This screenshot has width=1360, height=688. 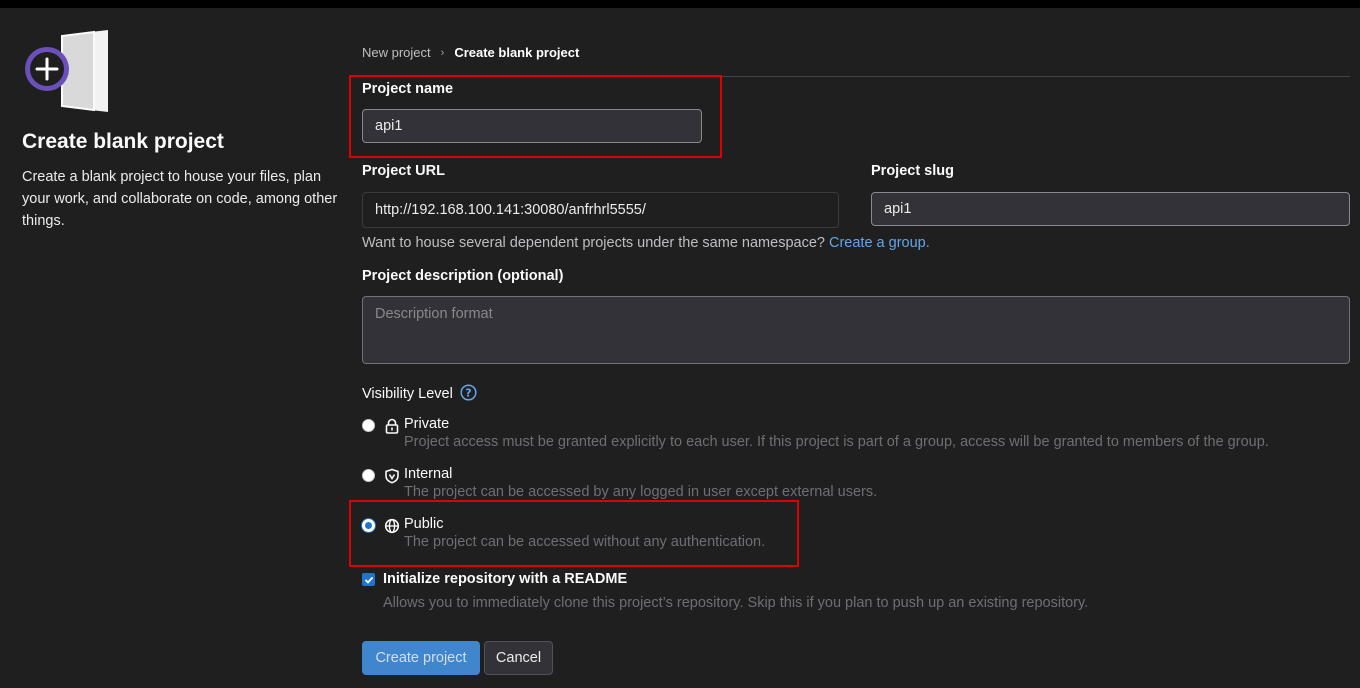 I want to click on project-description-label: Project description (optional), so click(x=463, y=276).